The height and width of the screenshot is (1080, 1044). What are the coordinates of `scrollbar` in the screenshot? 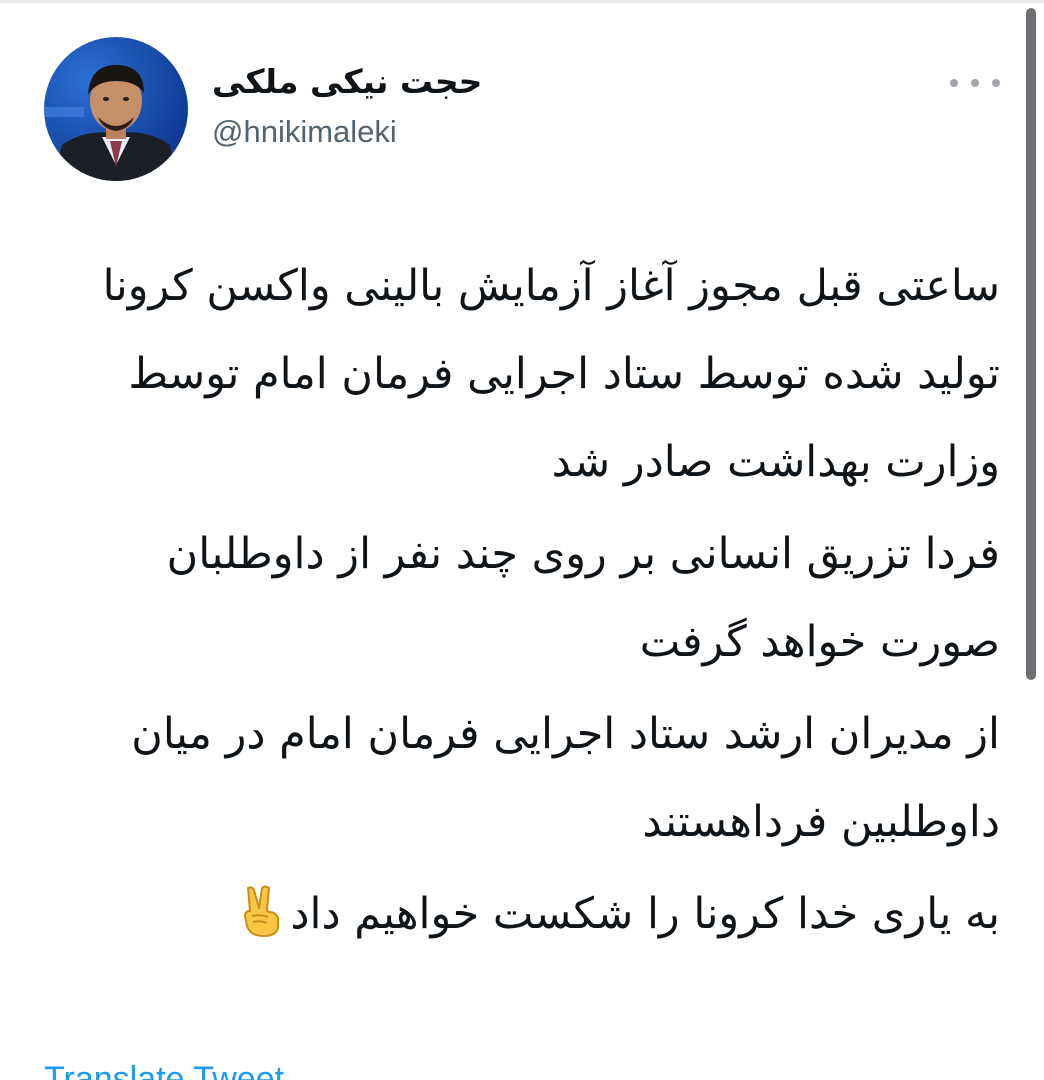 It's located at (1031, 344).